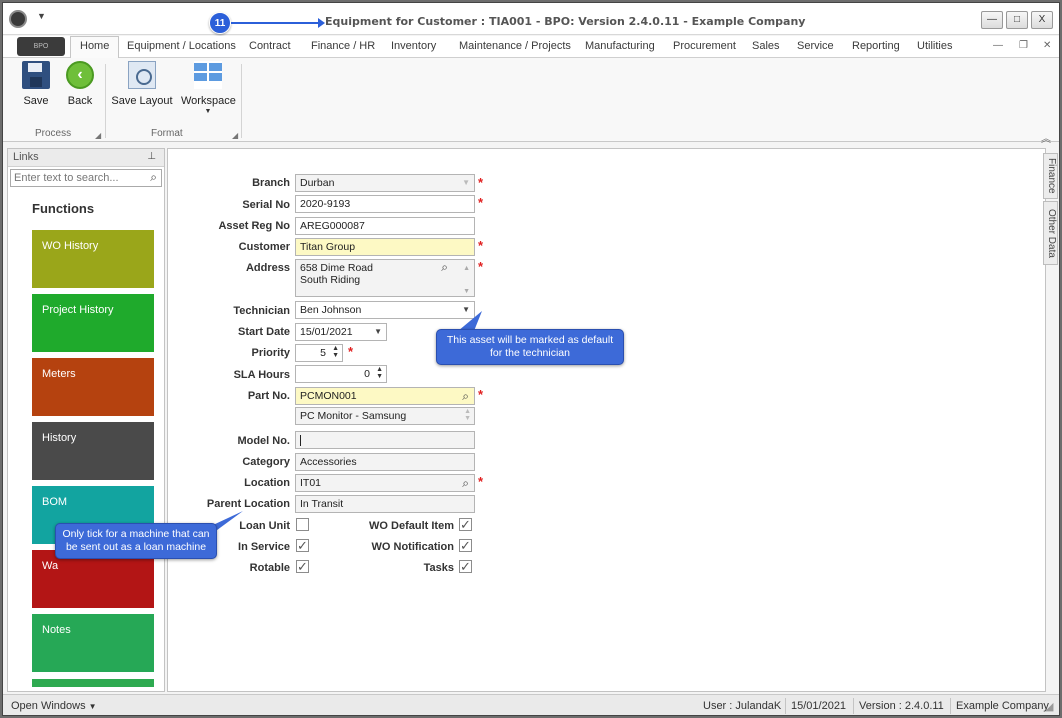 The image size is (1062, 718). I want to click on category-label: Category, so click(266, 462).